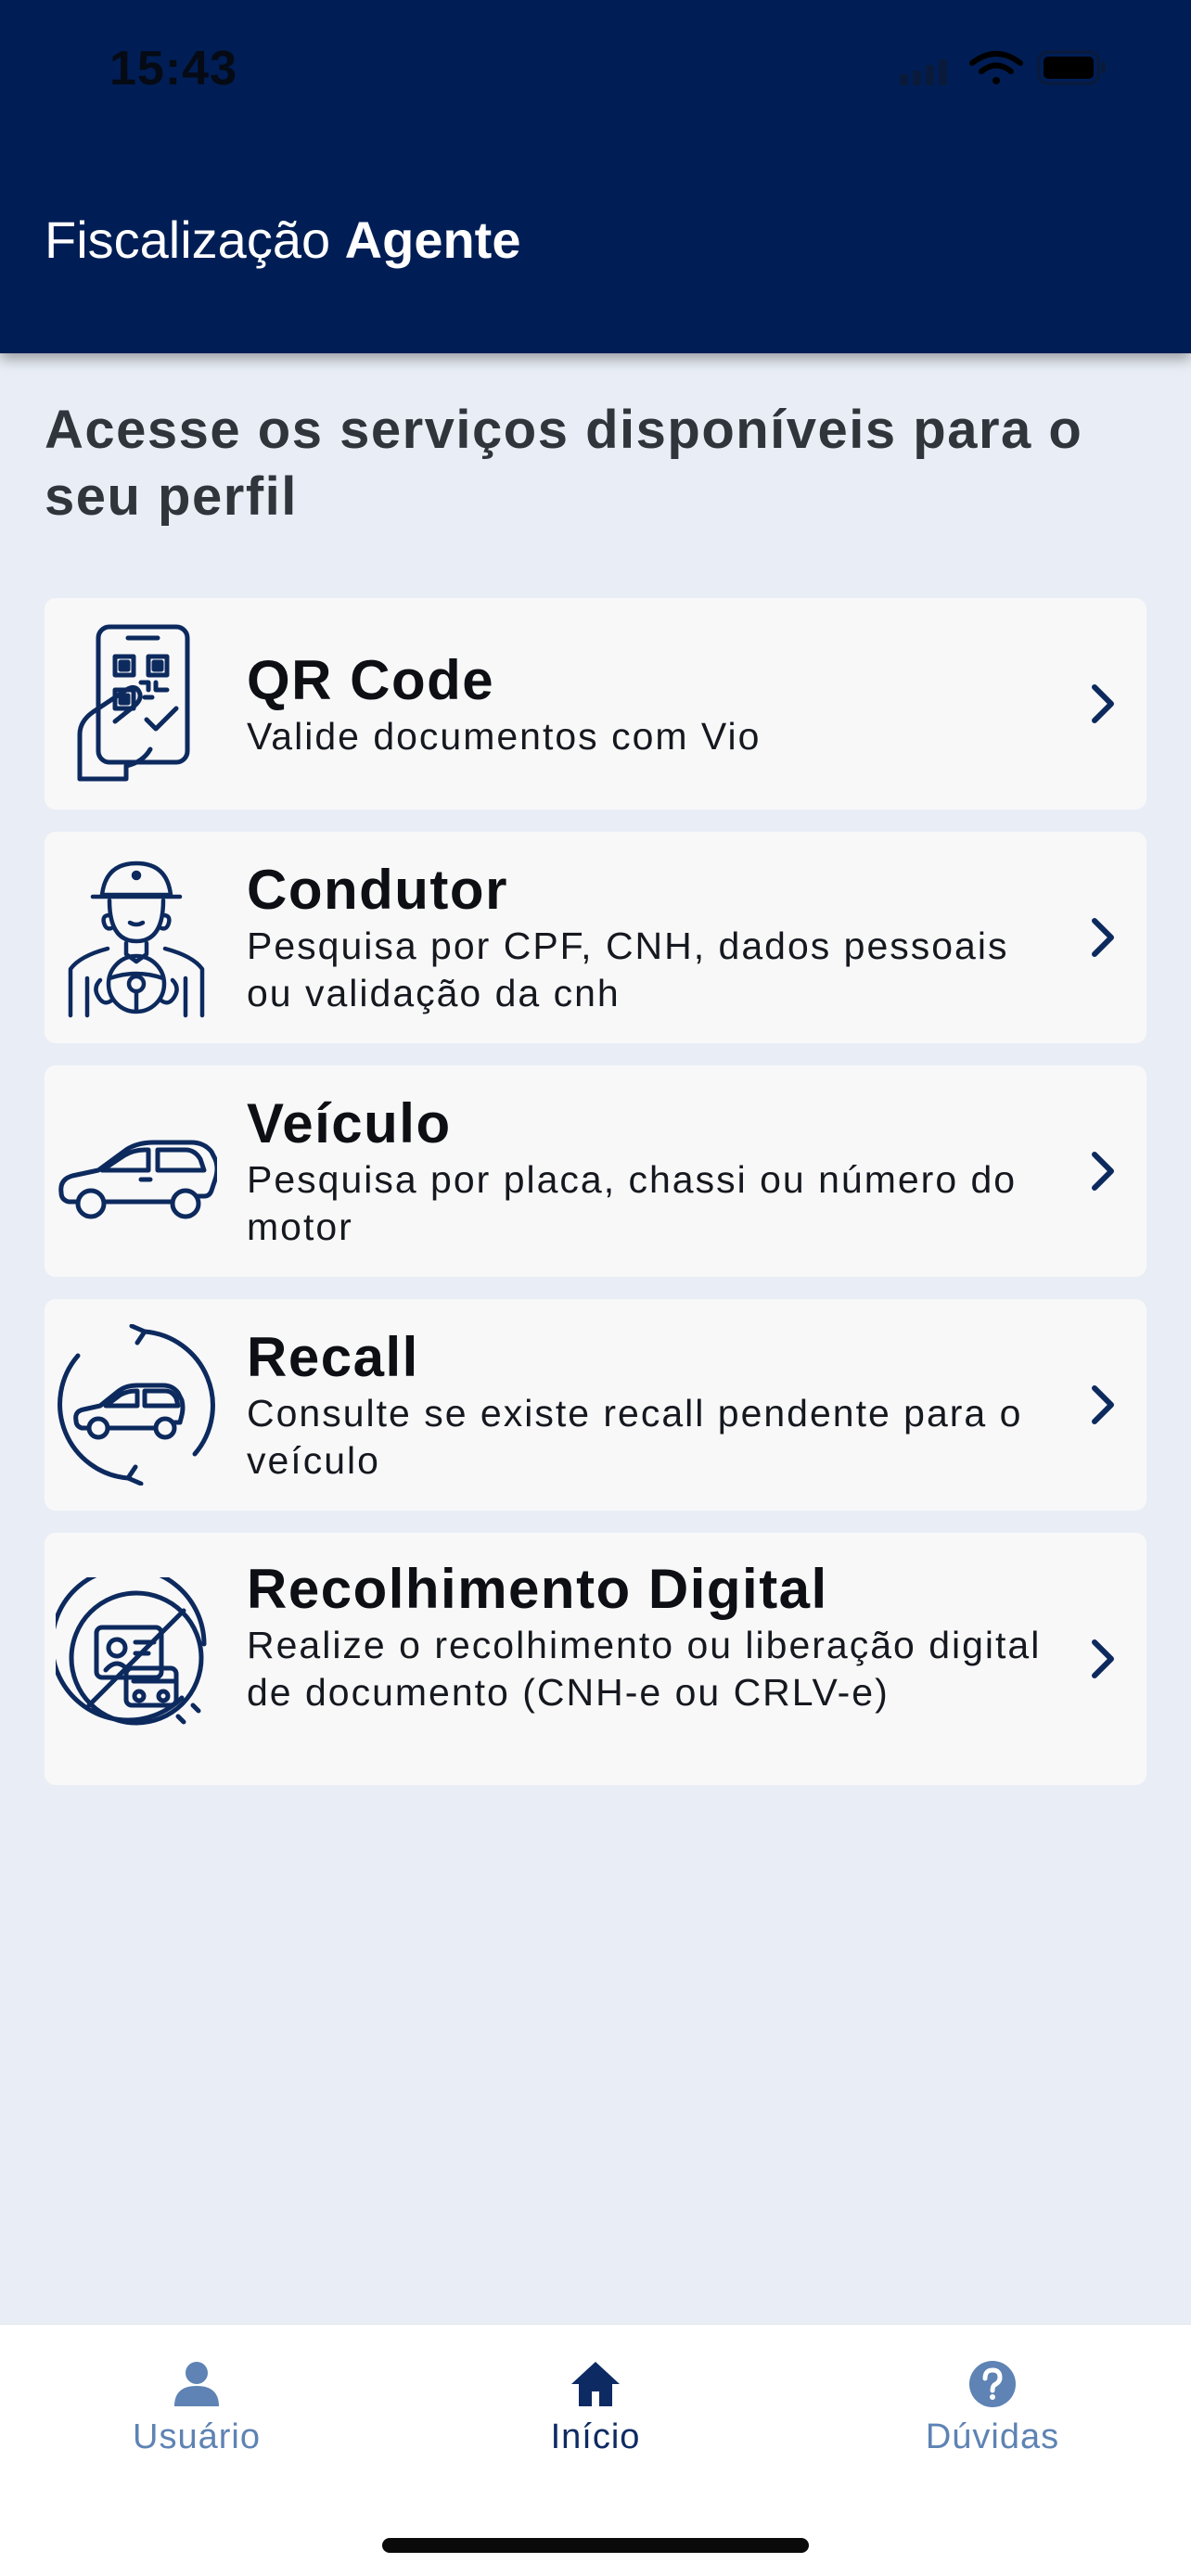  What do you see at coordinates (197, 2436) in the screenshot?
I see `tab-label: Usuário` at bounding box center [197, 2436].